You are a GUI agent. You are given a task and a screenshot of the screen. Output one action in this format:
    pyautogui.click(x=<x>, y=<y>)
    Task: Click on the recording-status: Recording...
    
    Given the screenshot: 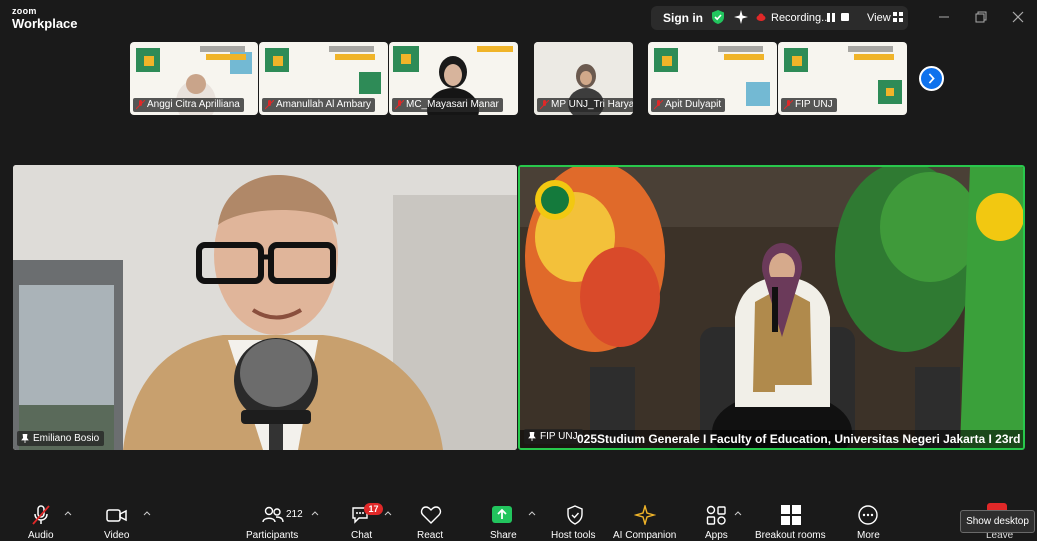 What is the action you would take?
    pyautogui.click(x=801, y=18)
    